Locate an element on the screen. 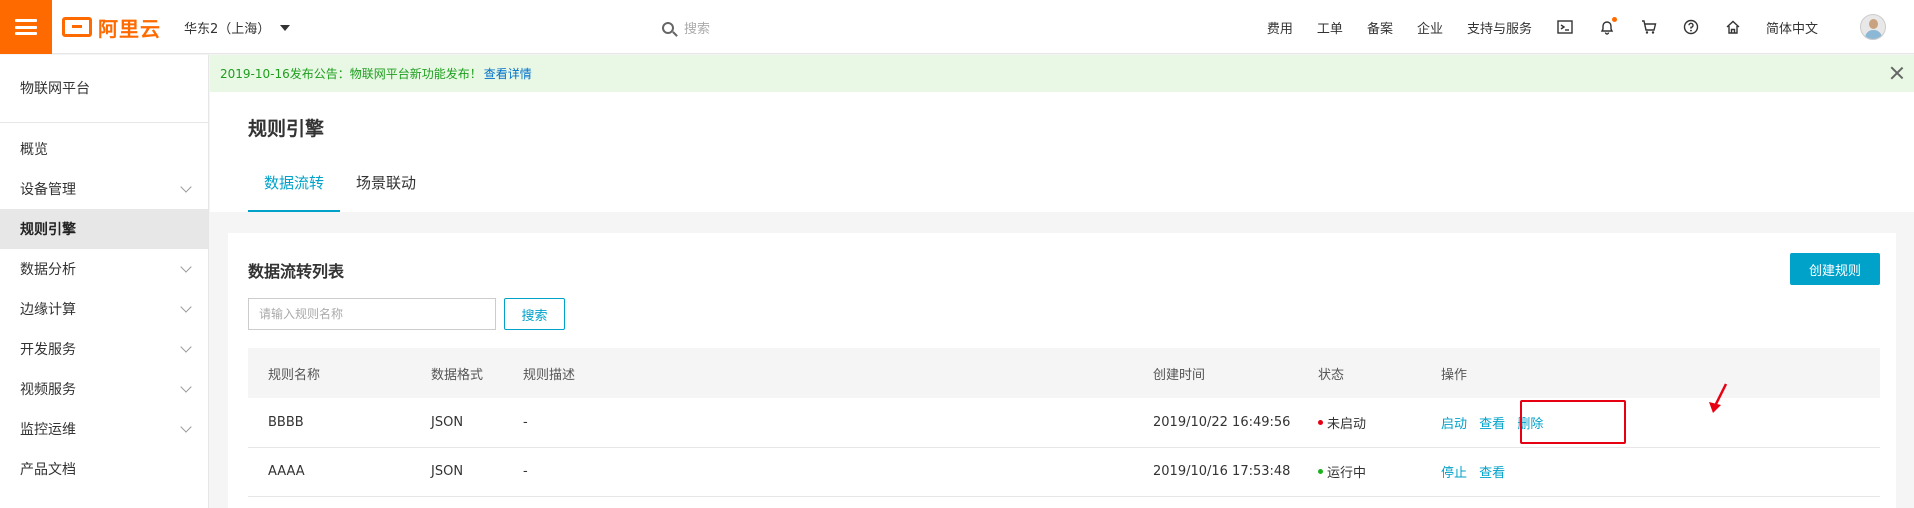 Image resolution: width=1914 pixels, height=508 pixels. stop-rule-link: 停止 is located at coordinates (1454, 473).